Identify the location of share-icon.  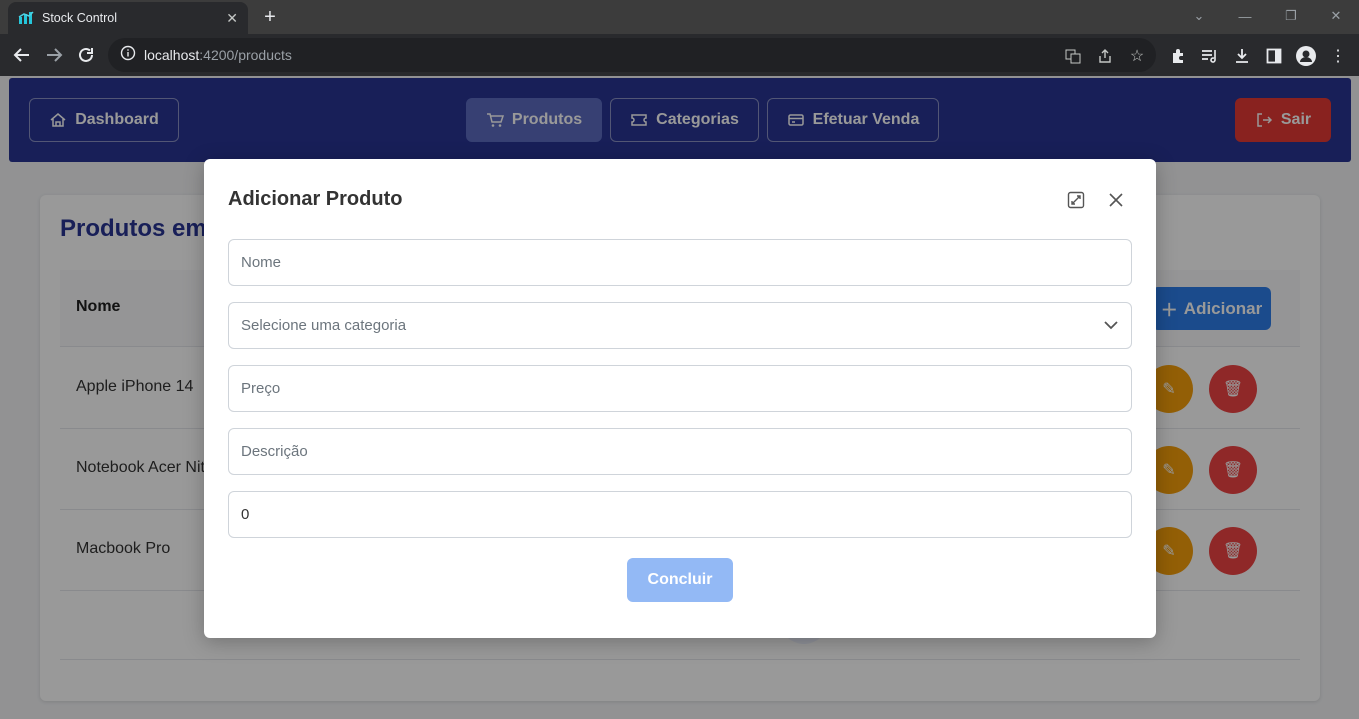
(1105, 56).